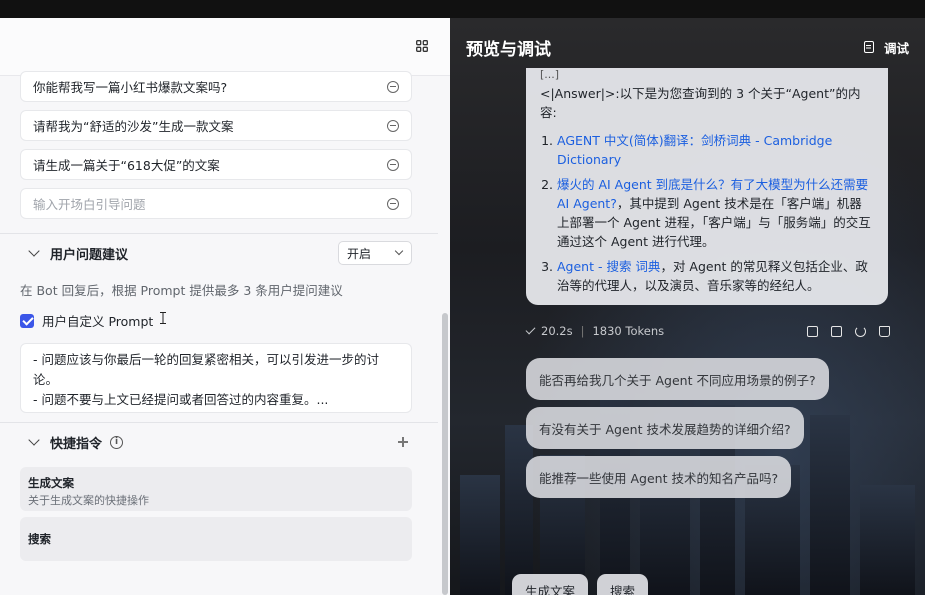 The height and width of the screenshot is (595, 925). Describe the element at coordinates (812, 331) in the screenshot. I see `copy-icon` at that location.